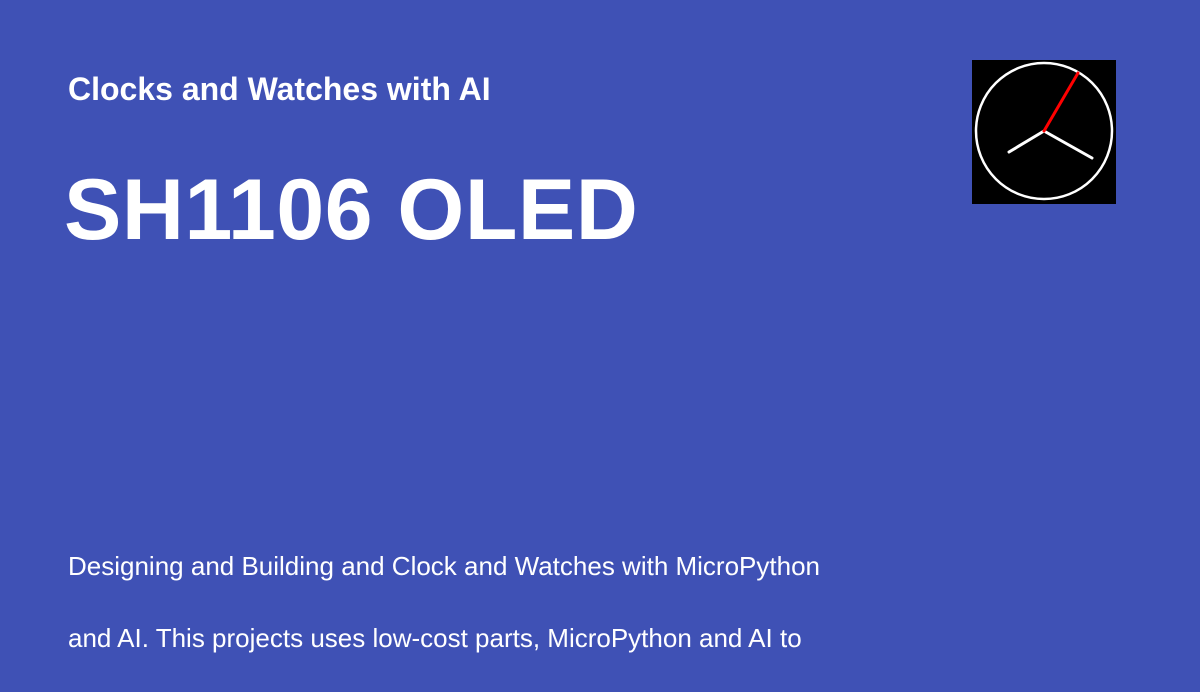 Image resolution: width=1200 pixels, height=692 pixels. I want to click on clock-logo, so click(1044, 132).